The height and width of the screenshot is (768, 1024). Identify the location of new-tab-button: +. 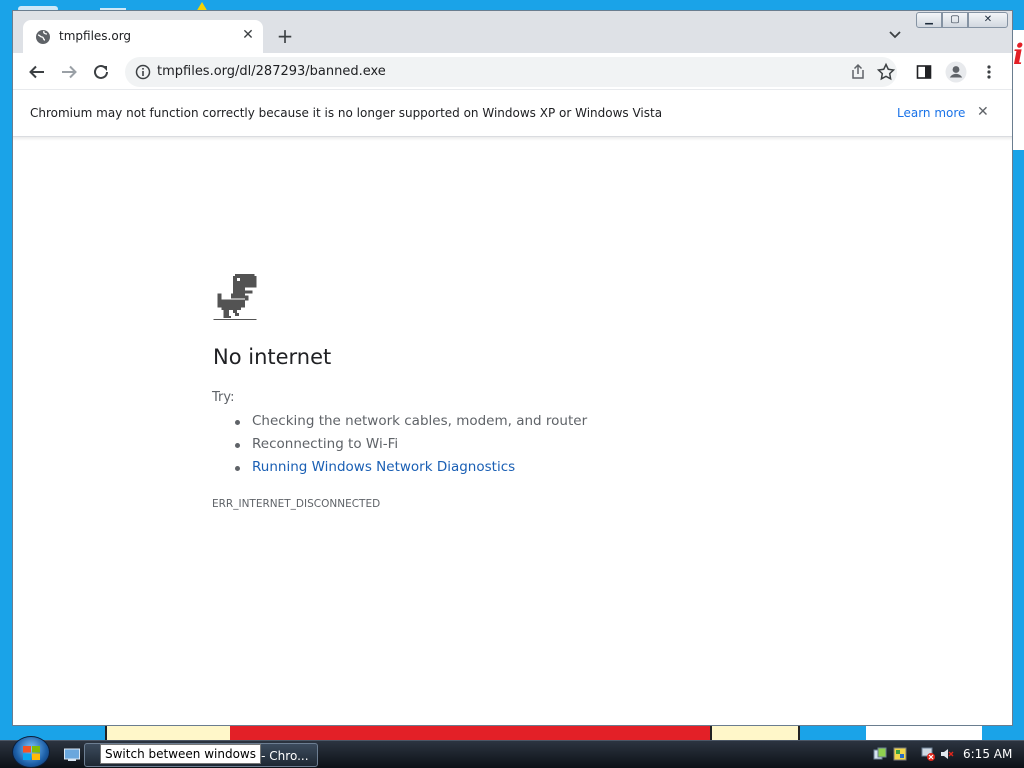
(285, 36).